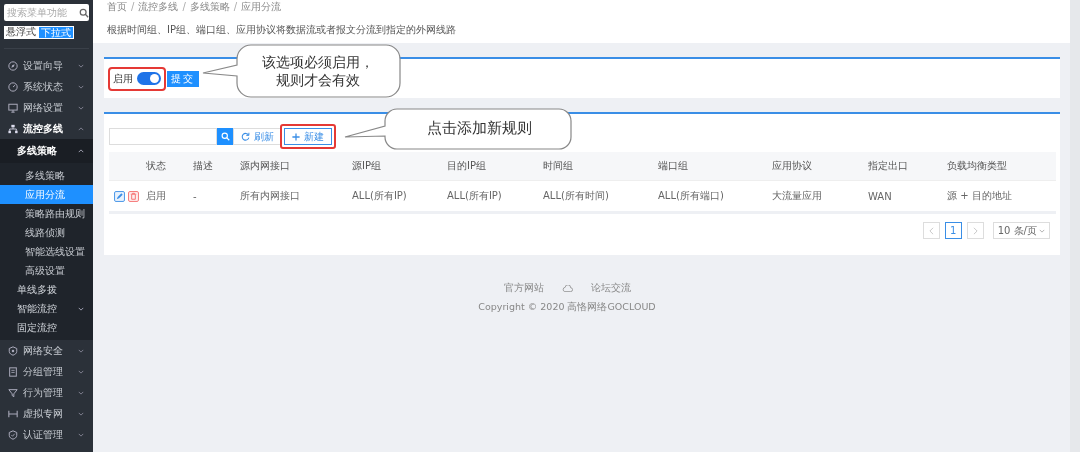  I want to click on menu-item: 设置向导, so click(46, 65).